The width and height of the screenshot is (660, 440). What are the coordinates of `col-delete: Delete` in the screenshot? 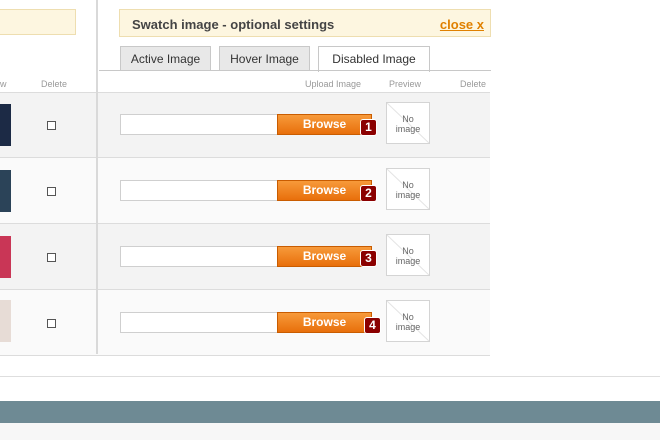 It's located at (473, 84).